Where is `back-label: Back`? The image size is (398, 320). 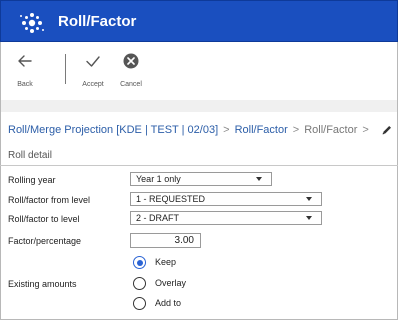 back-label: Back is located at coordinates (25, 84).